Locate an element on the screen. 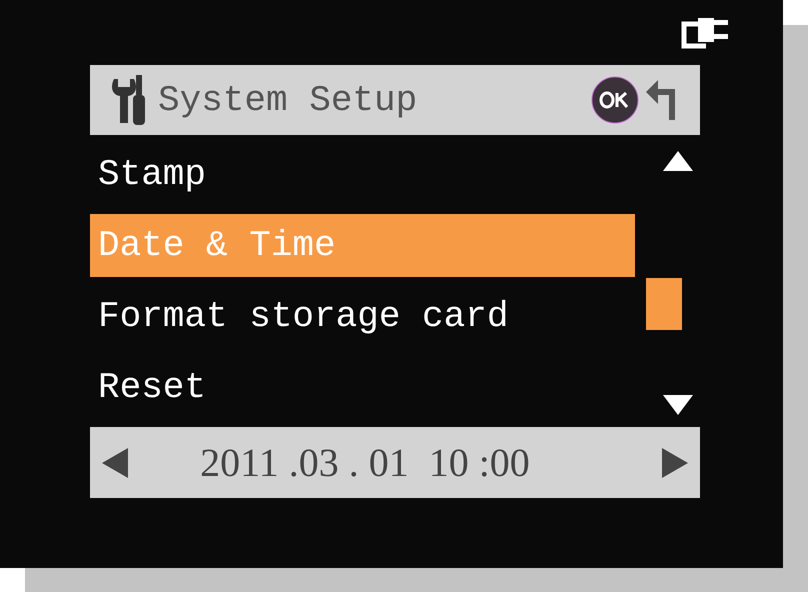 The height and width of the screenshot is (592, 808). menu-item: Reset is located at coordinates (362, 387).